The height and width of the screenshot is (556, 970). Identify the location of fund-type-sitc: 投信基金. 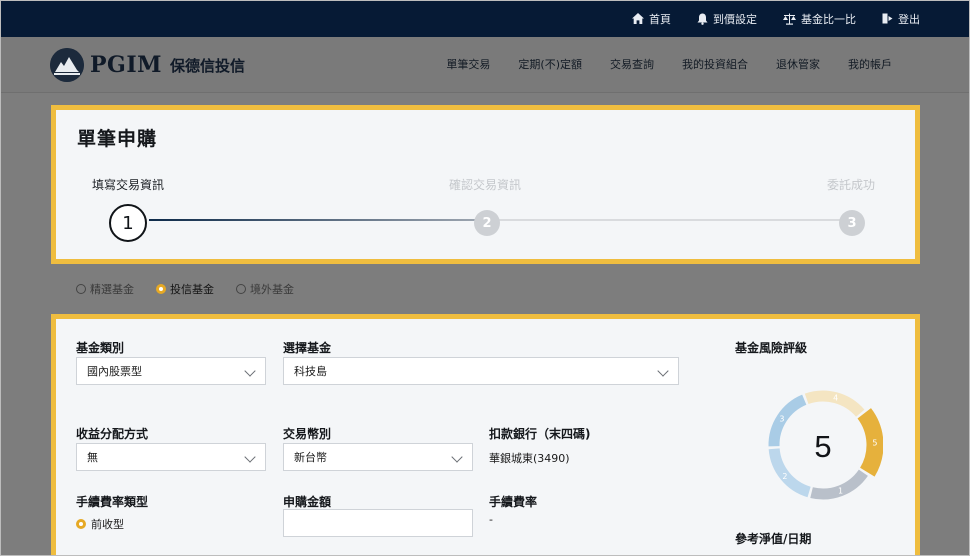
(185, 289).